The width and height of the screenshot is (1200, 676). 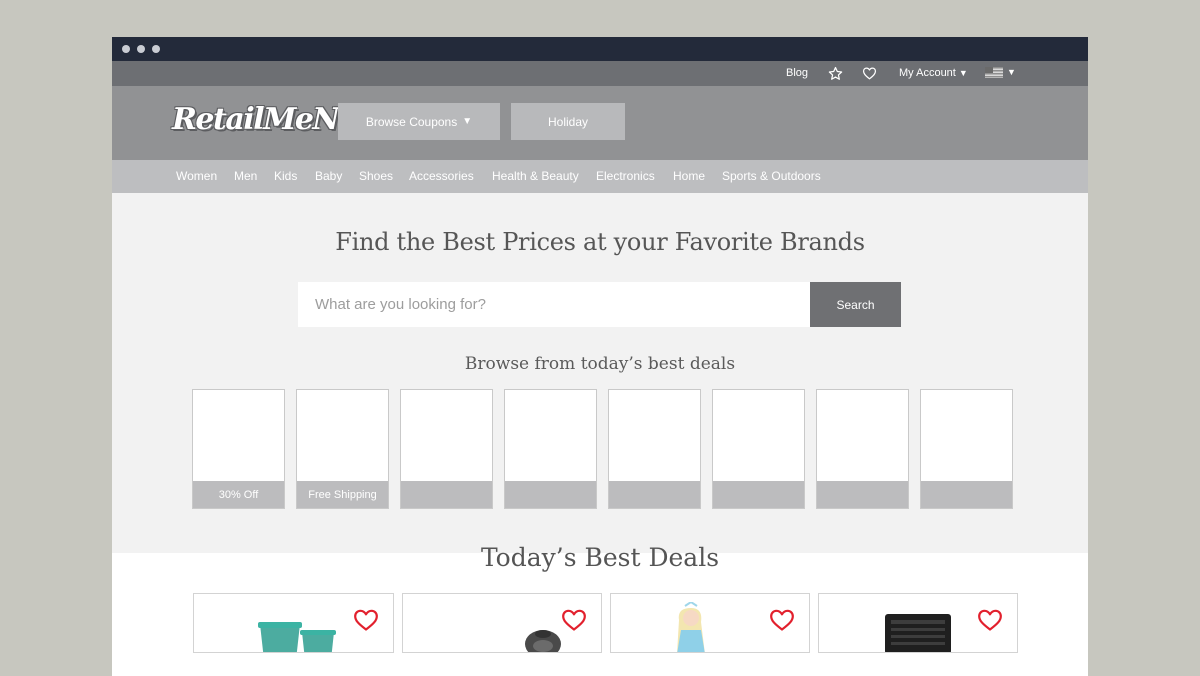 I want to click on browse-coupons-label: Browse Coupons, so click(x=411, y=121).